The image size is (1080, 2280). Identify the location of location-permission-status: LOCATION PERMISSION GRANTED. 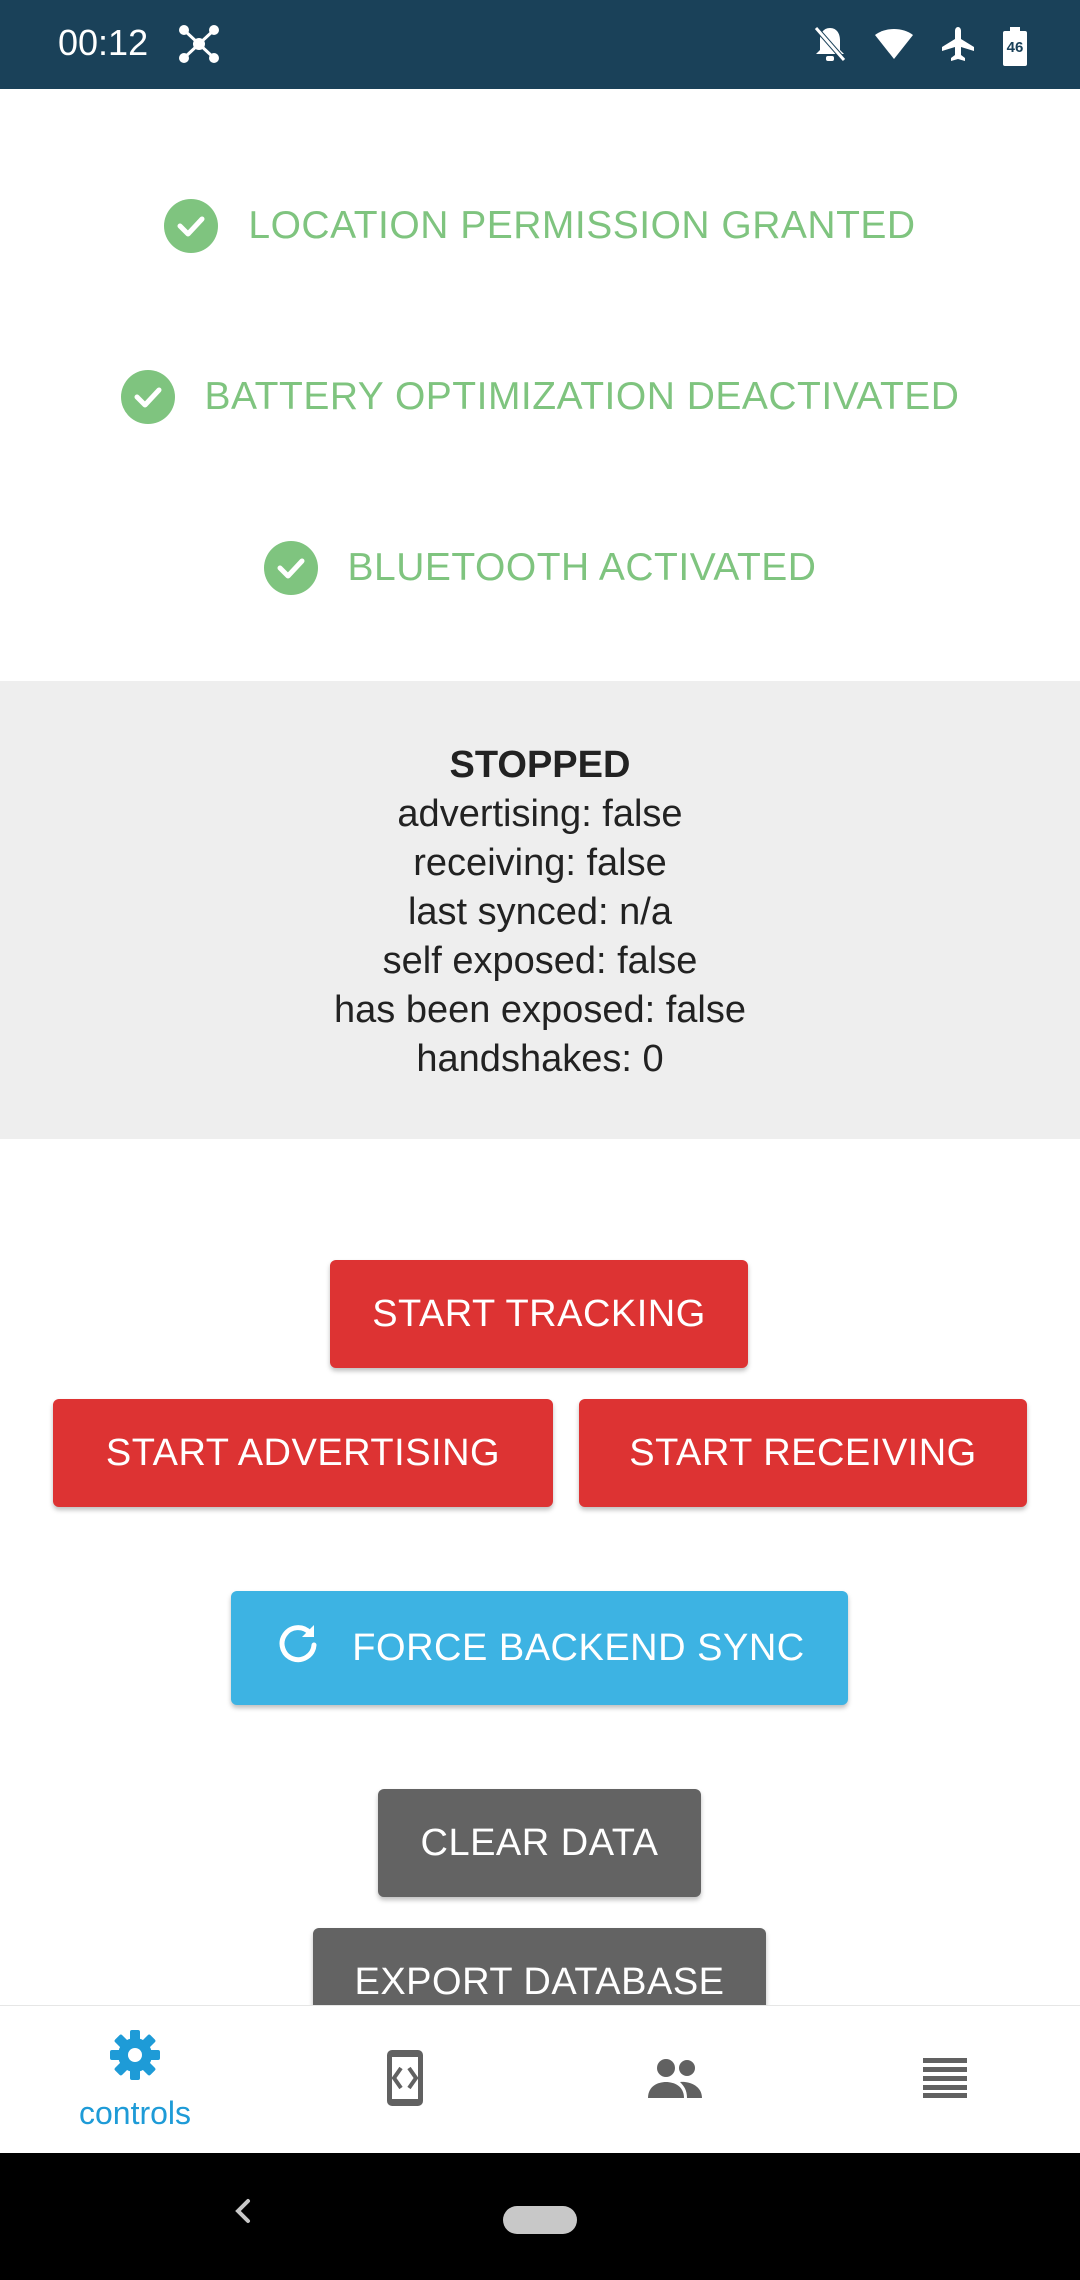
(540, 226).